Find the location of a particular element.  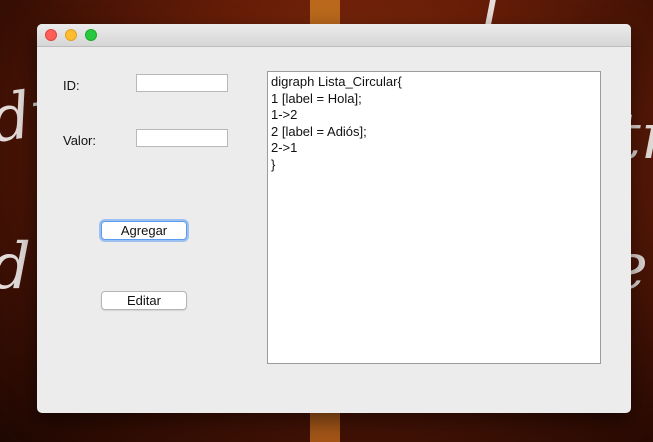

id-label: ID: is located at coordinates (71, 85).